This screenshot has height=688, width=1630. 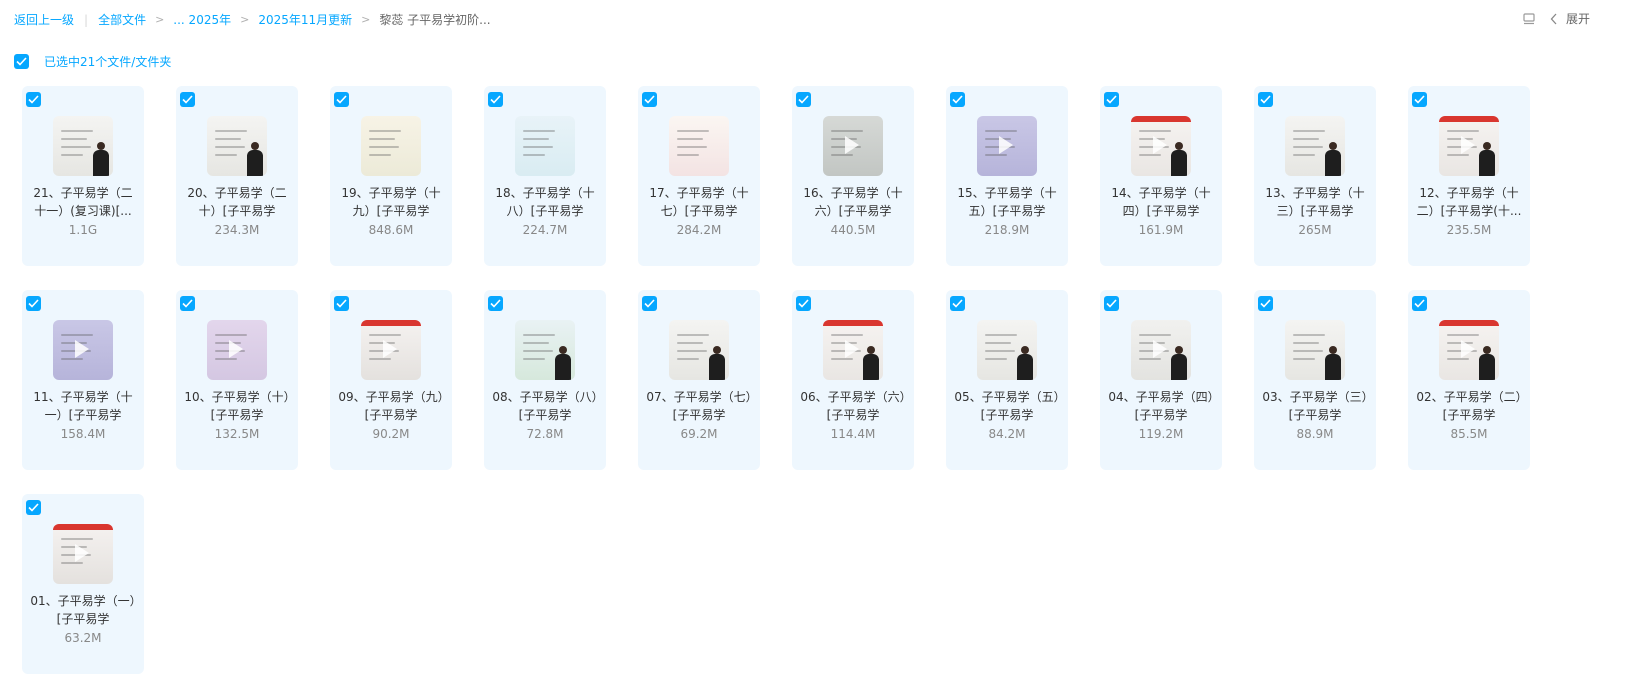 What do you see at coordinates (391, 230) in the screenshot?
I see `file-size: 848.6M` at bounding box center [391, 230].